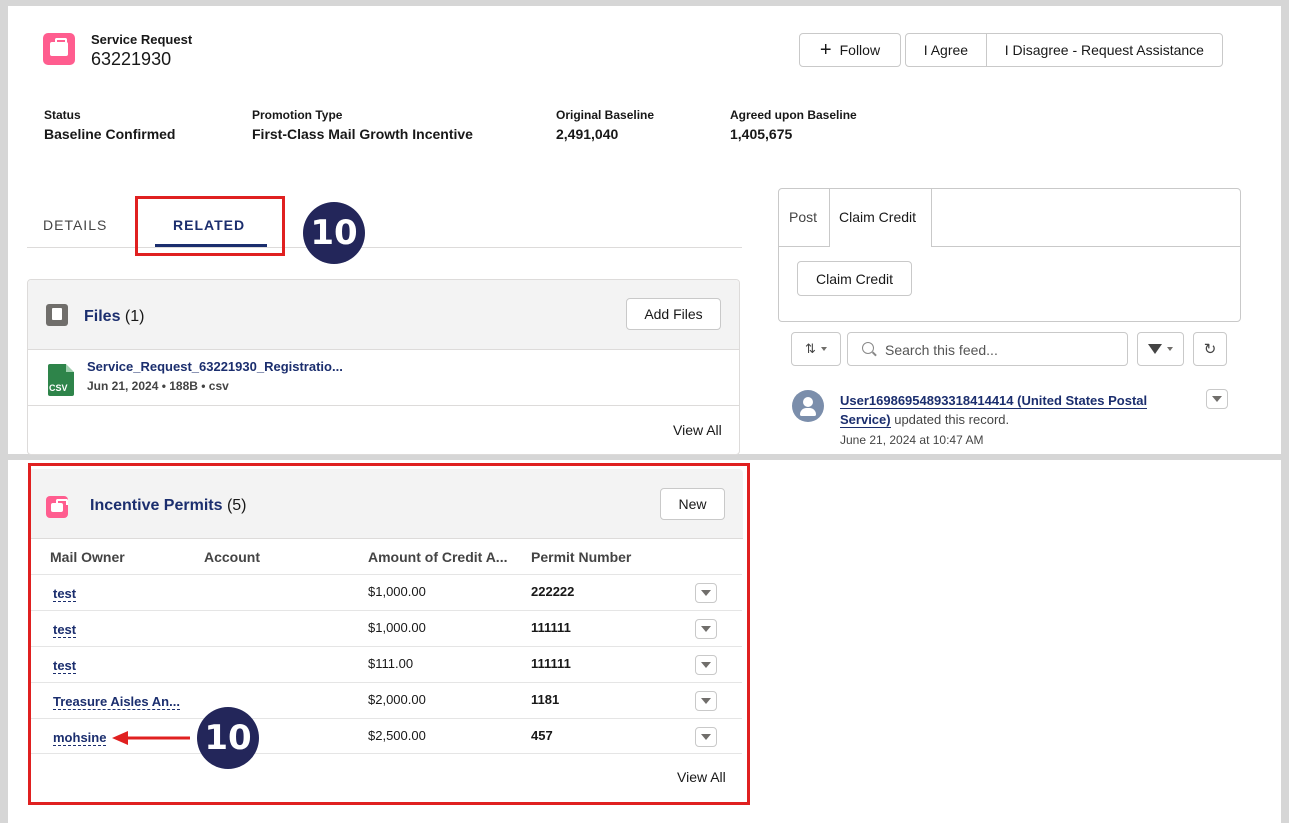 The height and width of the screenshot is (823, 1289). Describe the element at coordinates (158, 386) in the screenshot. I see `file-meta: Jun 21, 2024 • 188B • csv` at that location.